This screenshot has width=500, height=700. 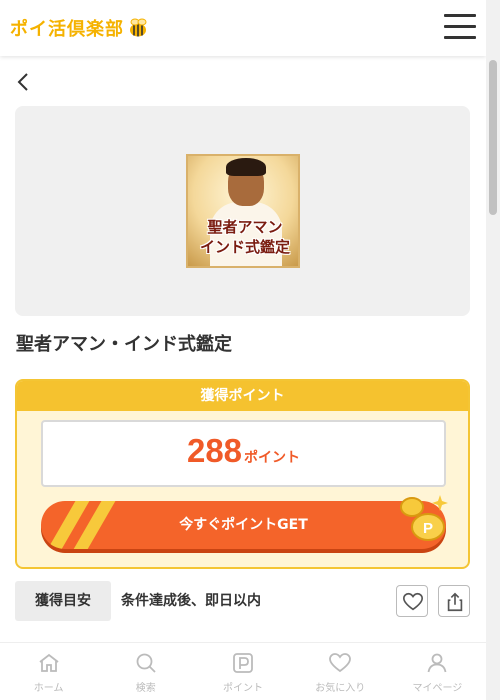 I want to click on nav-item-search: 検索, so click(x=145, y=671).